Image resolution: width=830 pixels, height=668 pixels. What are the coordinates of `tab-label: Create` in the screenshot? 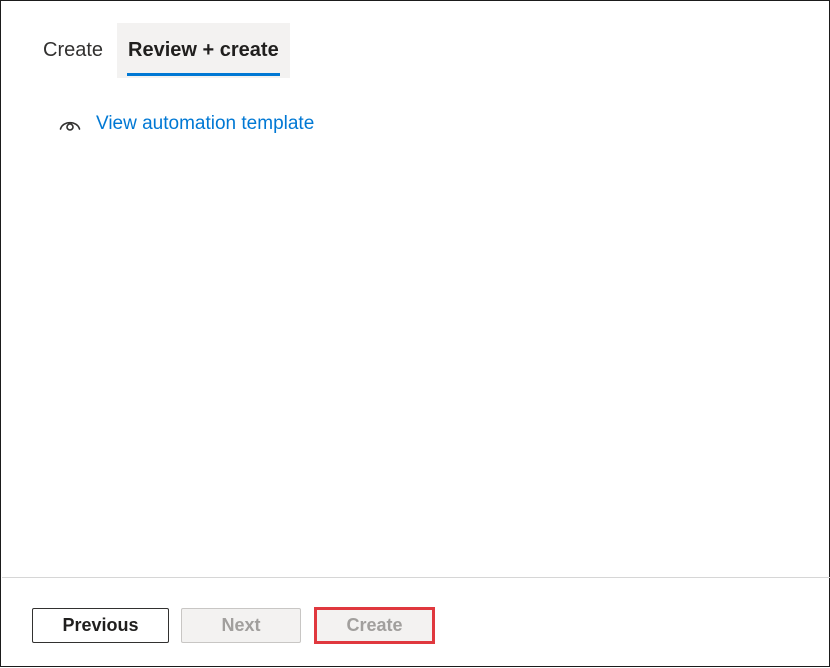 It's located at (73, 50).